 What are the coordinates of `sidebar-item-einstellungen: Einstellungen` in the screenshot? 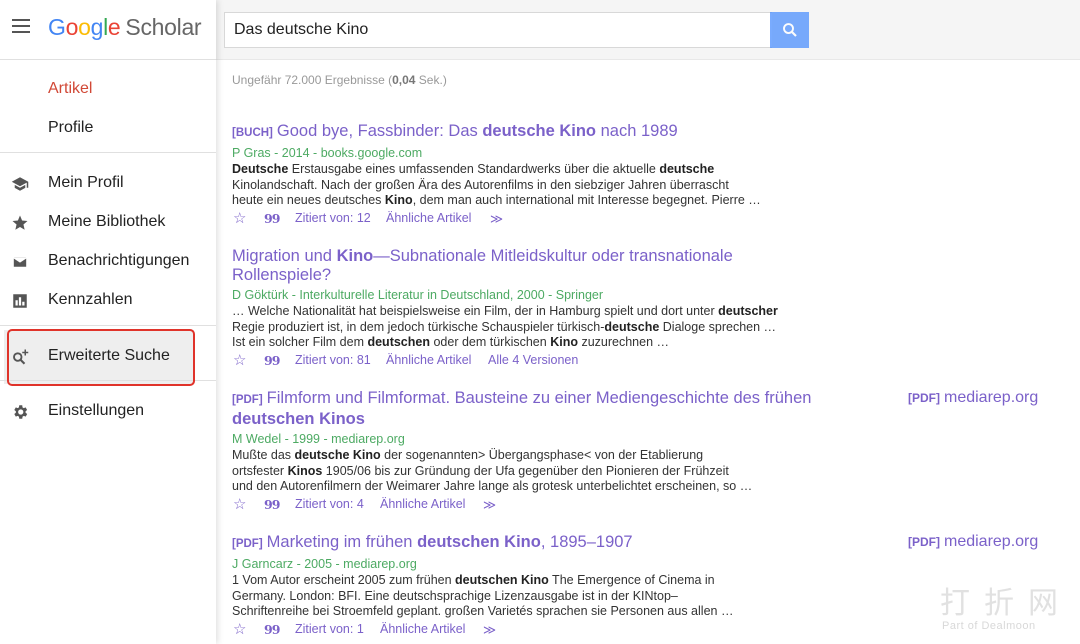 It's located at (108, 411).